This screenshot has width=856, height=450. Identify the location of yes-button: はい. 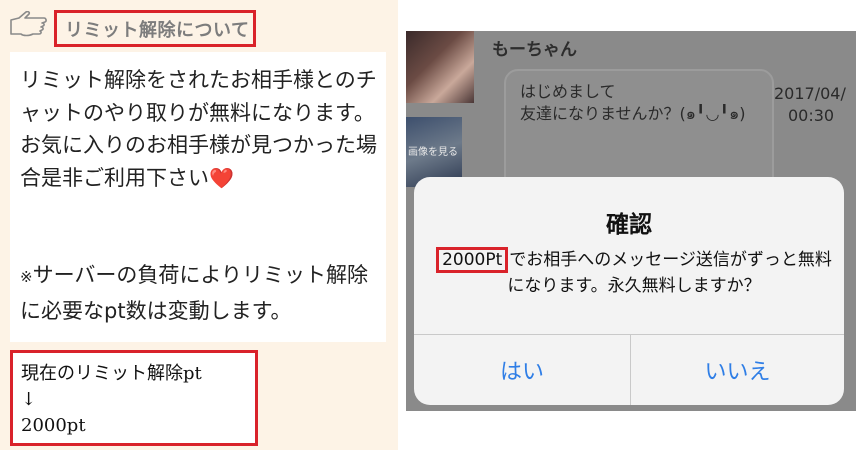
(522, 370).